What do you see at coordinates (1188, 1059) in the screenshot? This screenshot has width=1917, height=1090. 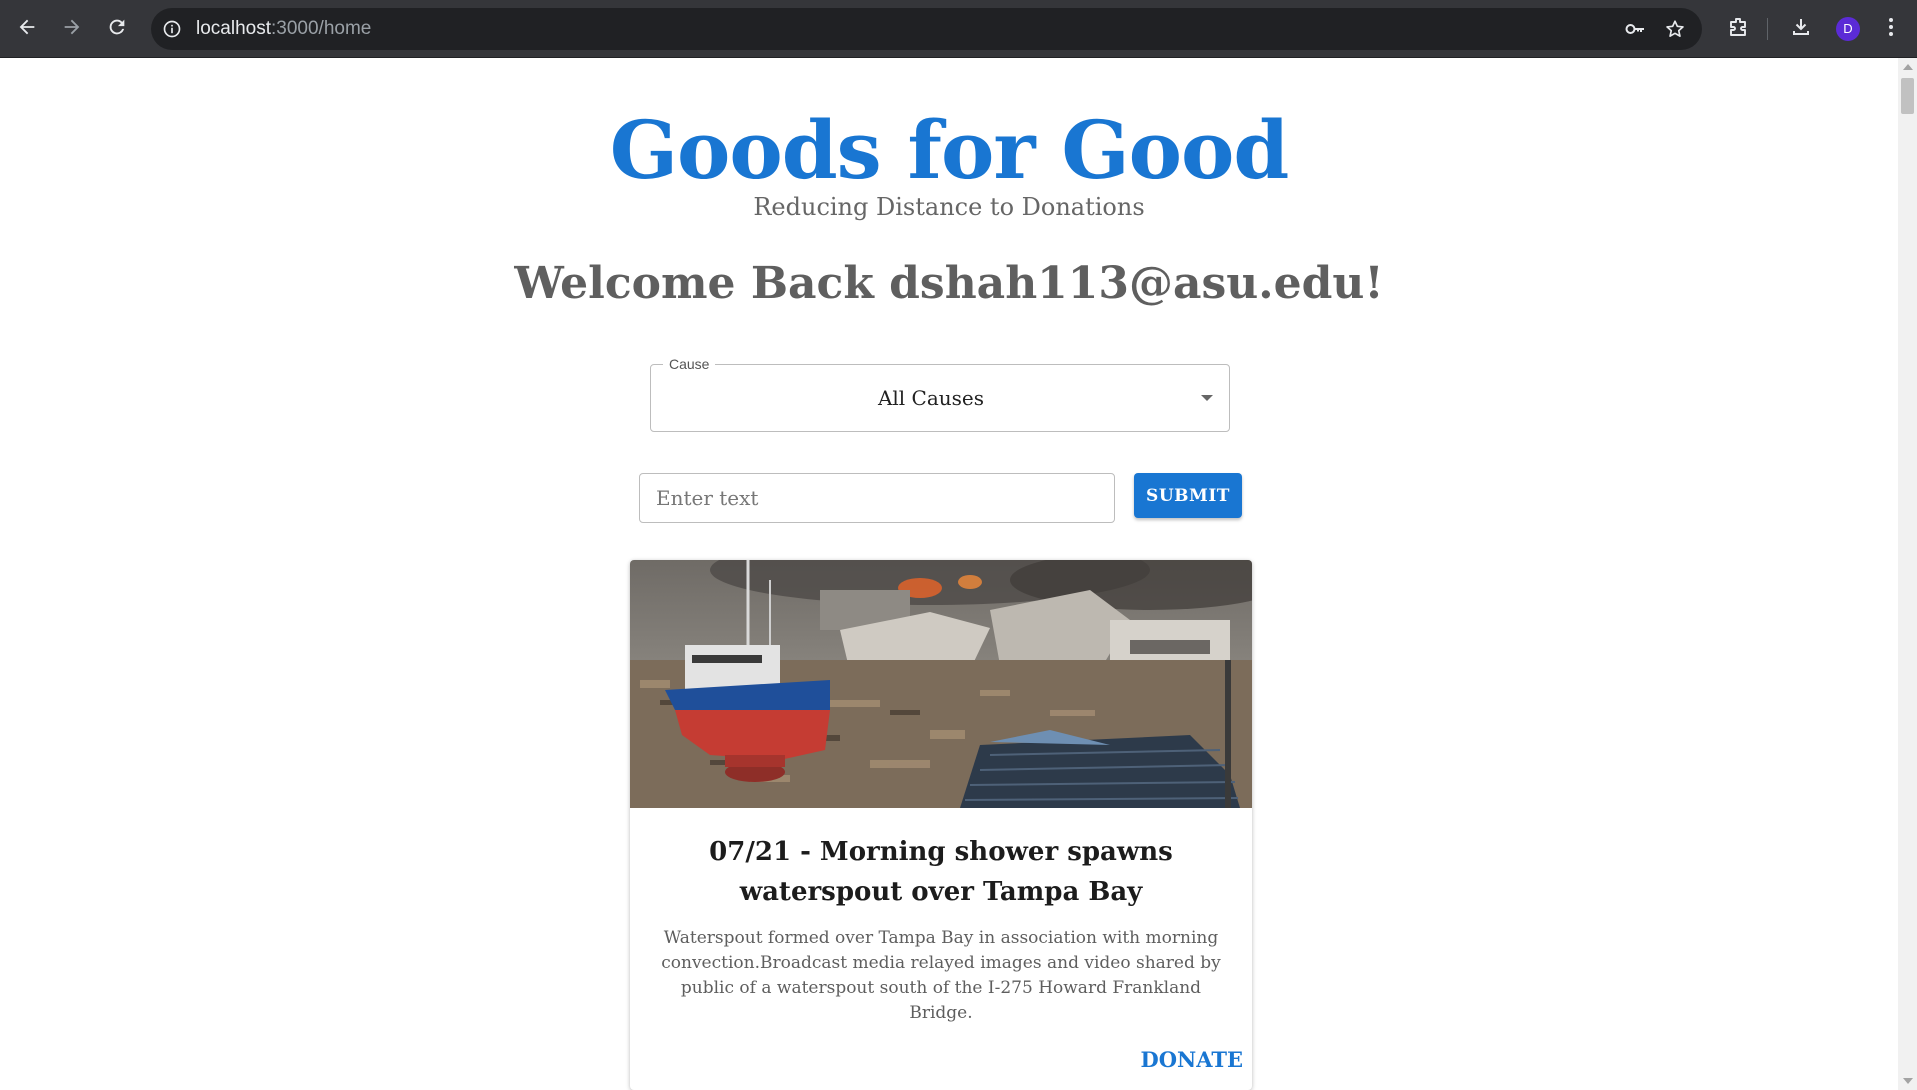 I see `donate-button: DONATE` at bounding box center [1188, 1059].